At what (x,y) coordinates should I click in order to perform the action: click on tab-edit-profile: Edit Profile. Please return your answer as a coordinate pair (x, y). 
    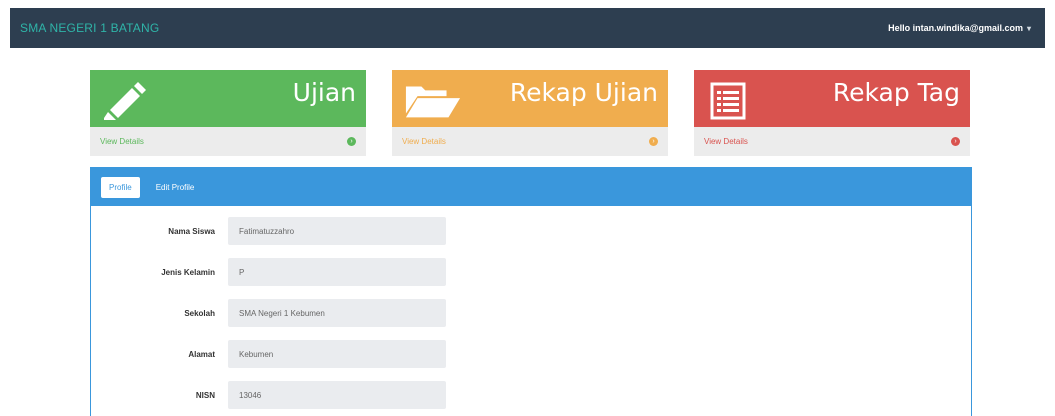
    Looking at the image, I should click on (175, 187).